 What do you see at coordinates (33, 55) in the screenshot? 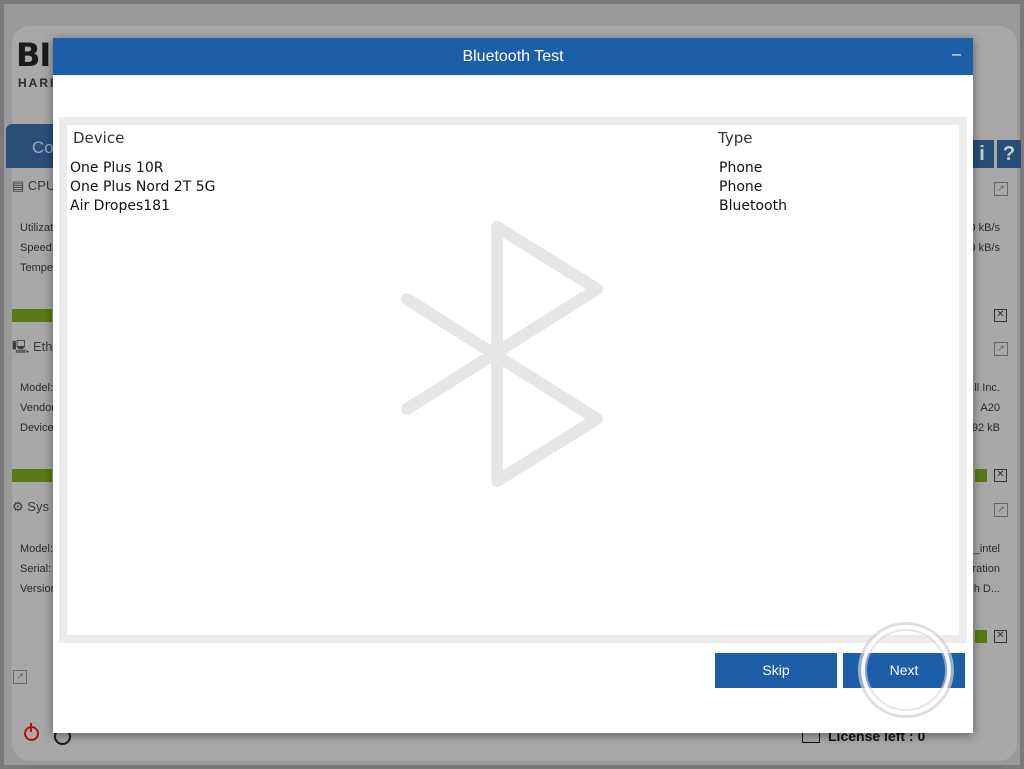
I see `app-logo: BI` at bounding box center [33, 55].